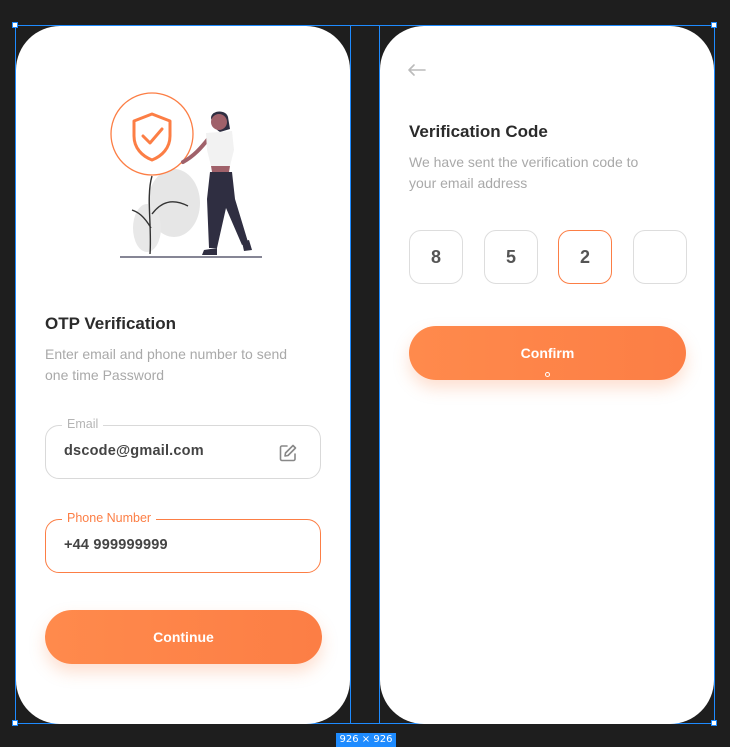 The height and width of the screenshot is (747, 730). I want to click on otp-digit-1: 8, so click(436, 257).